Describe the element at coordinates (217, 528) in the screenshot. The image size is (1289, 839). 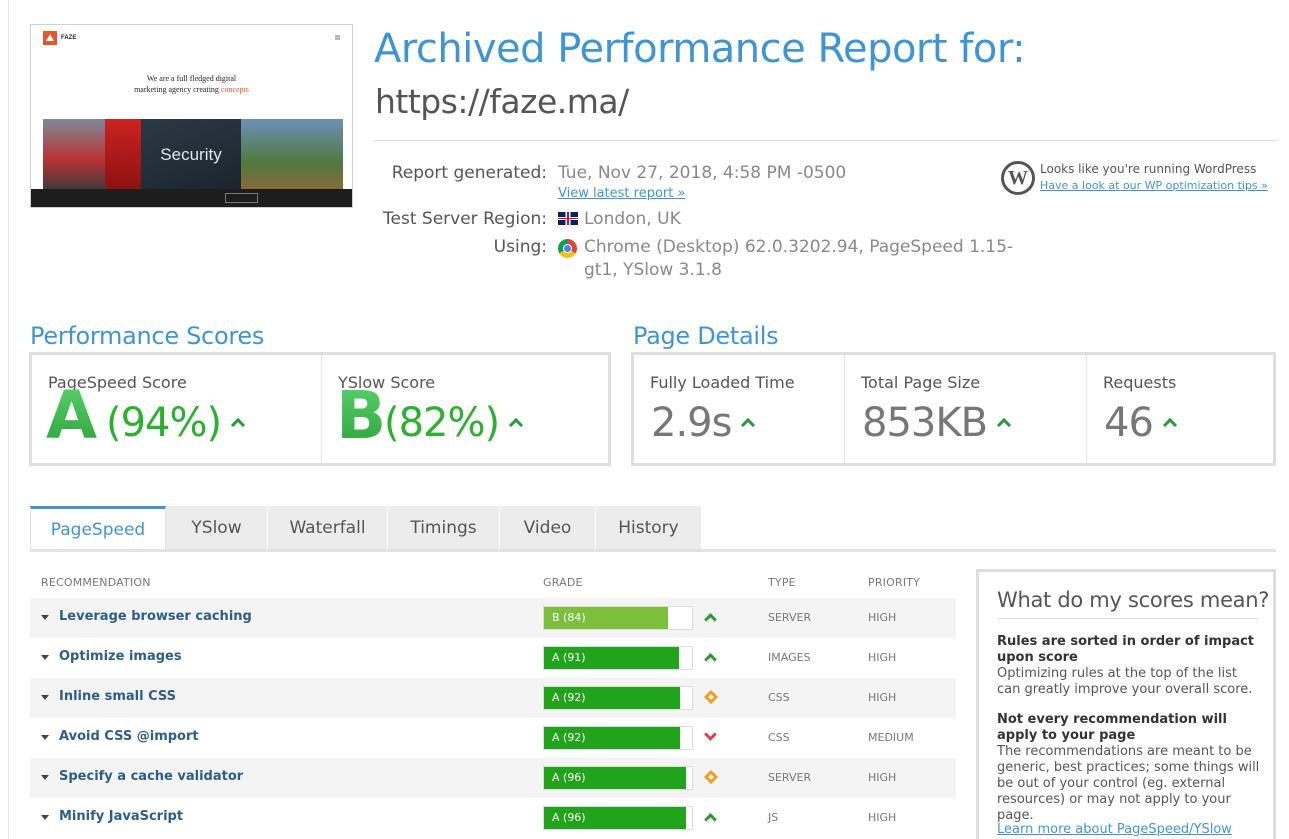
I see `tab-yslow: YSlow` at that location.